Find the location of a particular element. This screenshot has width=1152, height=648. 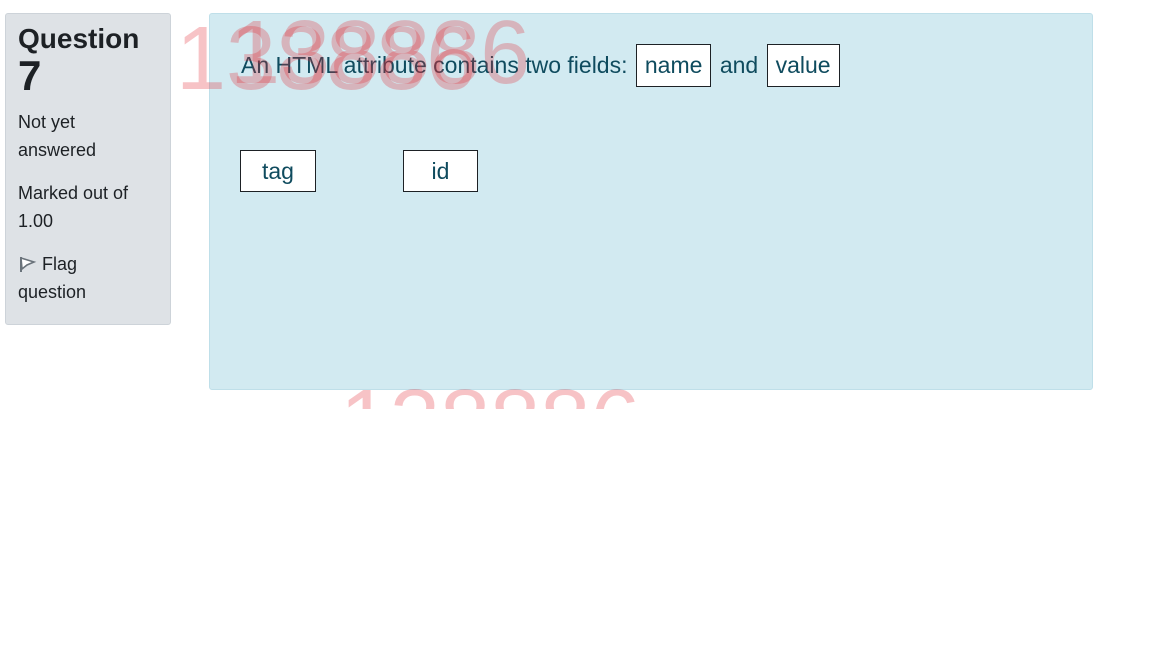

flag-question-link: Flag question is located at coordinates (83, 278).